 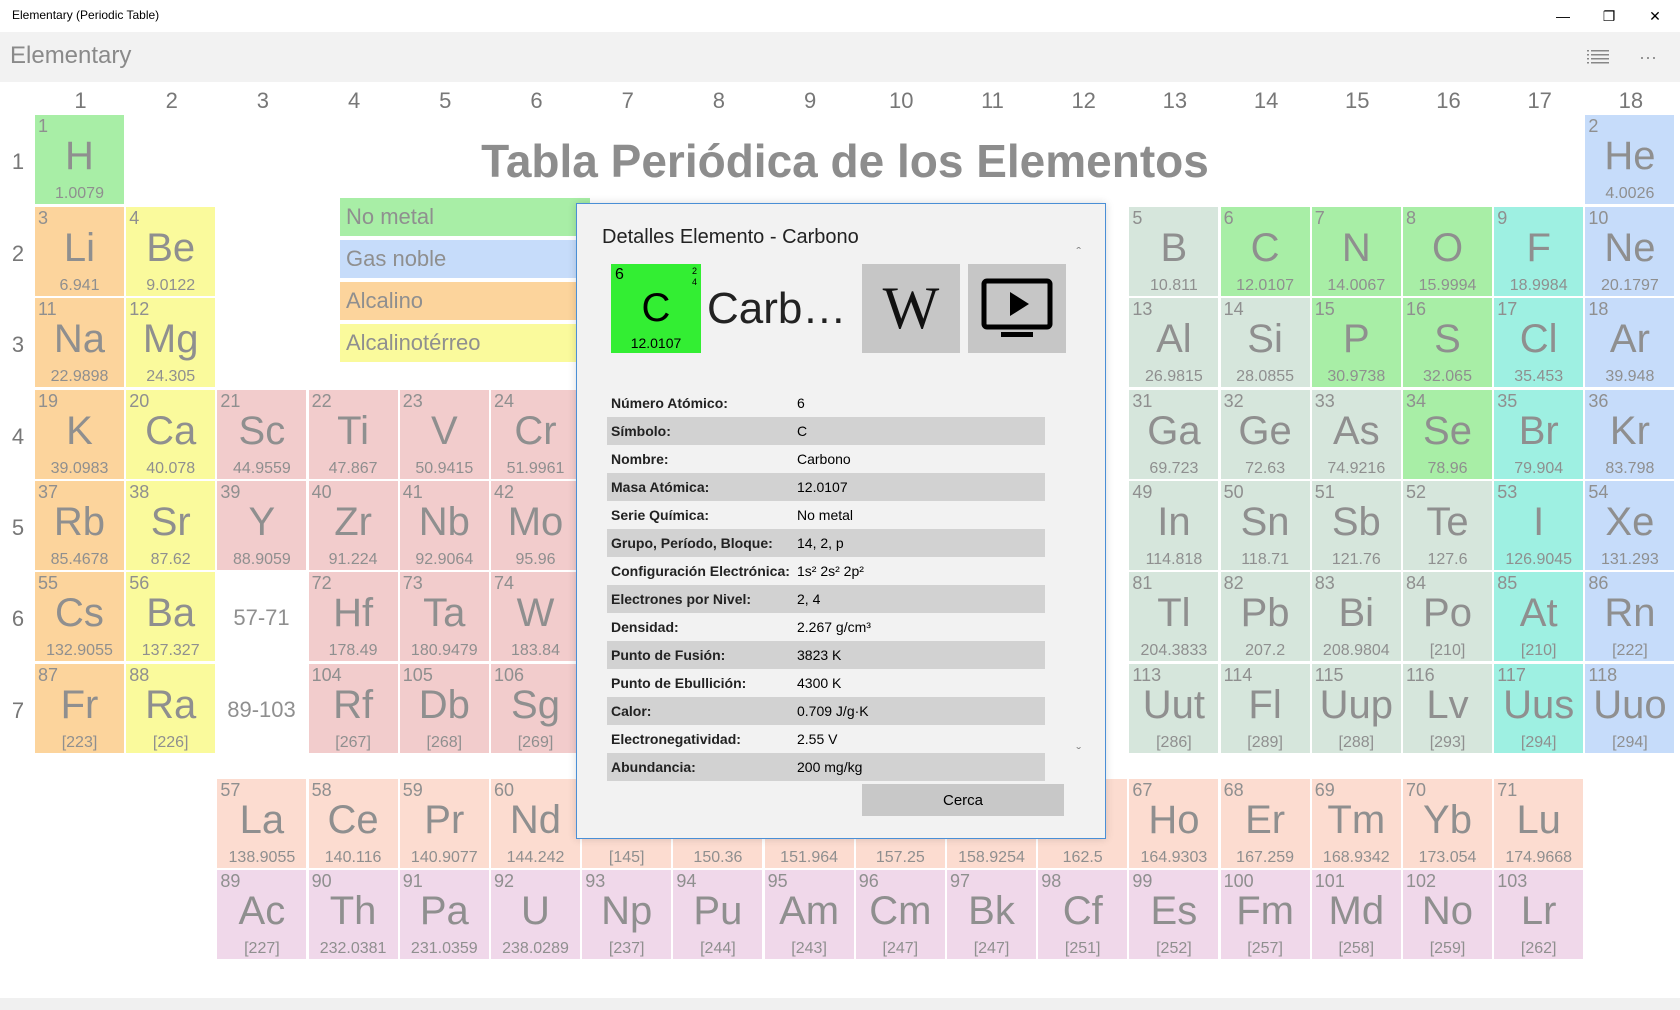 I want to click on element-tile: 34 Se 78.96, so click(x=1447, y=434).